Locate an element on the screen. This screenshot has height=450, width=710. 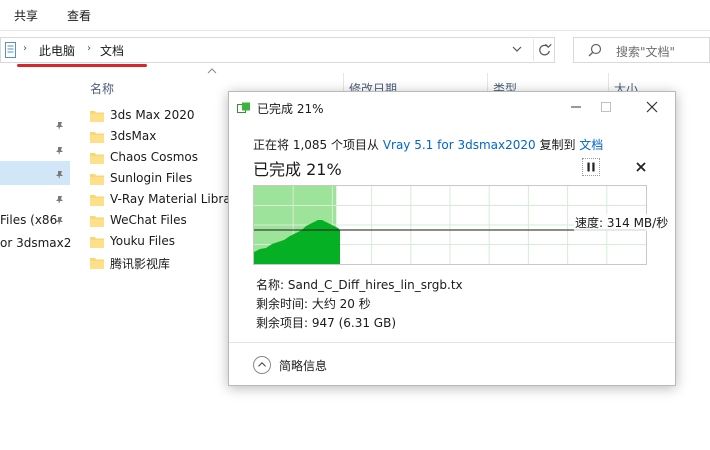
copy-icon is located at coordinates (243, 107).